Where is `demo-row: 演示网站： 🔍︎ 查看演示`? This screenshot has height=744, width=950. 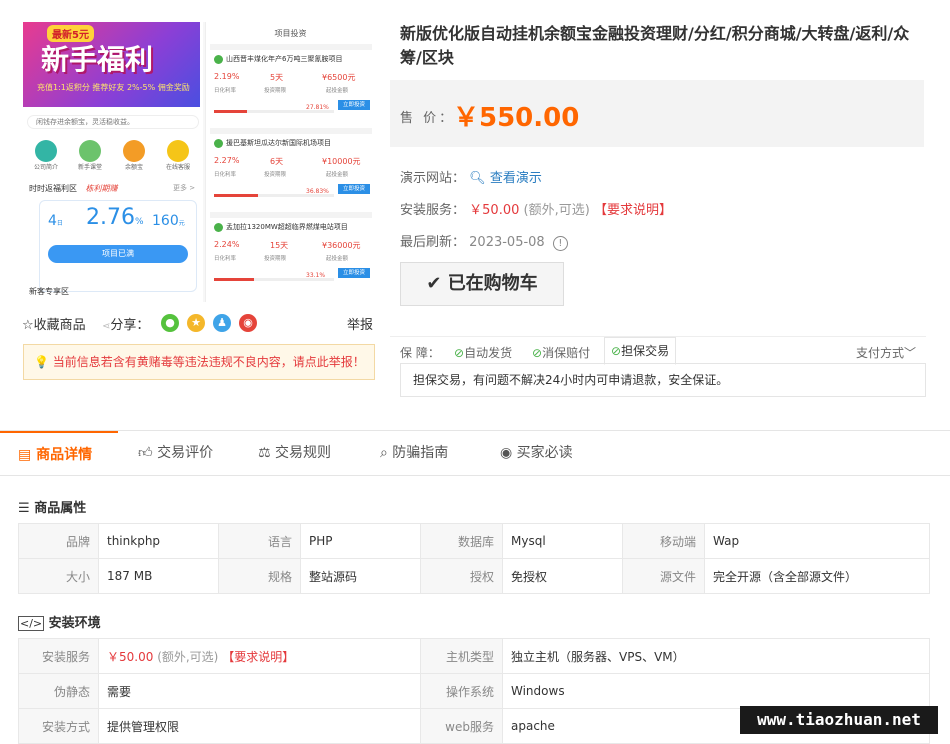 demo-row: 演示网站： 🔍︎ 查看演示 is located at coordinates (471, 178).